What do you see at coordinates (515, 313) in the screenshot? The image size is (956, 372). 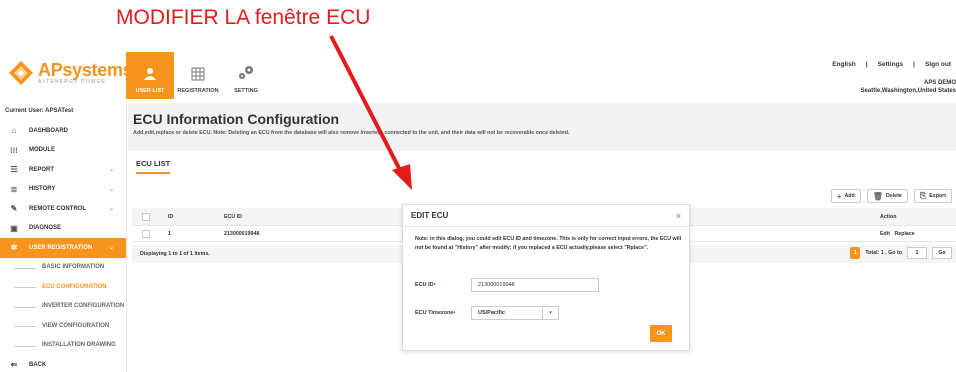 I see `timezone-select: US/Pacific ▾` at bounding box center [515, 313].